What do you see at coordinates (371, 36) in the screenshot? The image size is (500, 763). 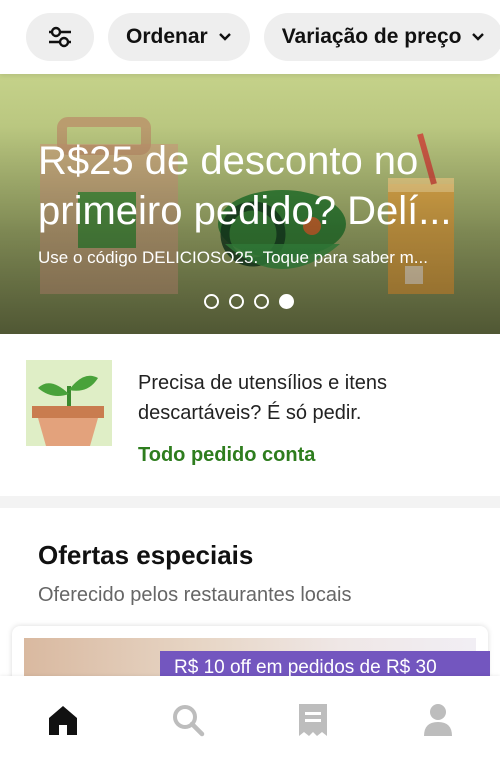 I see `price-range-label: Variação de preço` at bounding box center [371, 36].